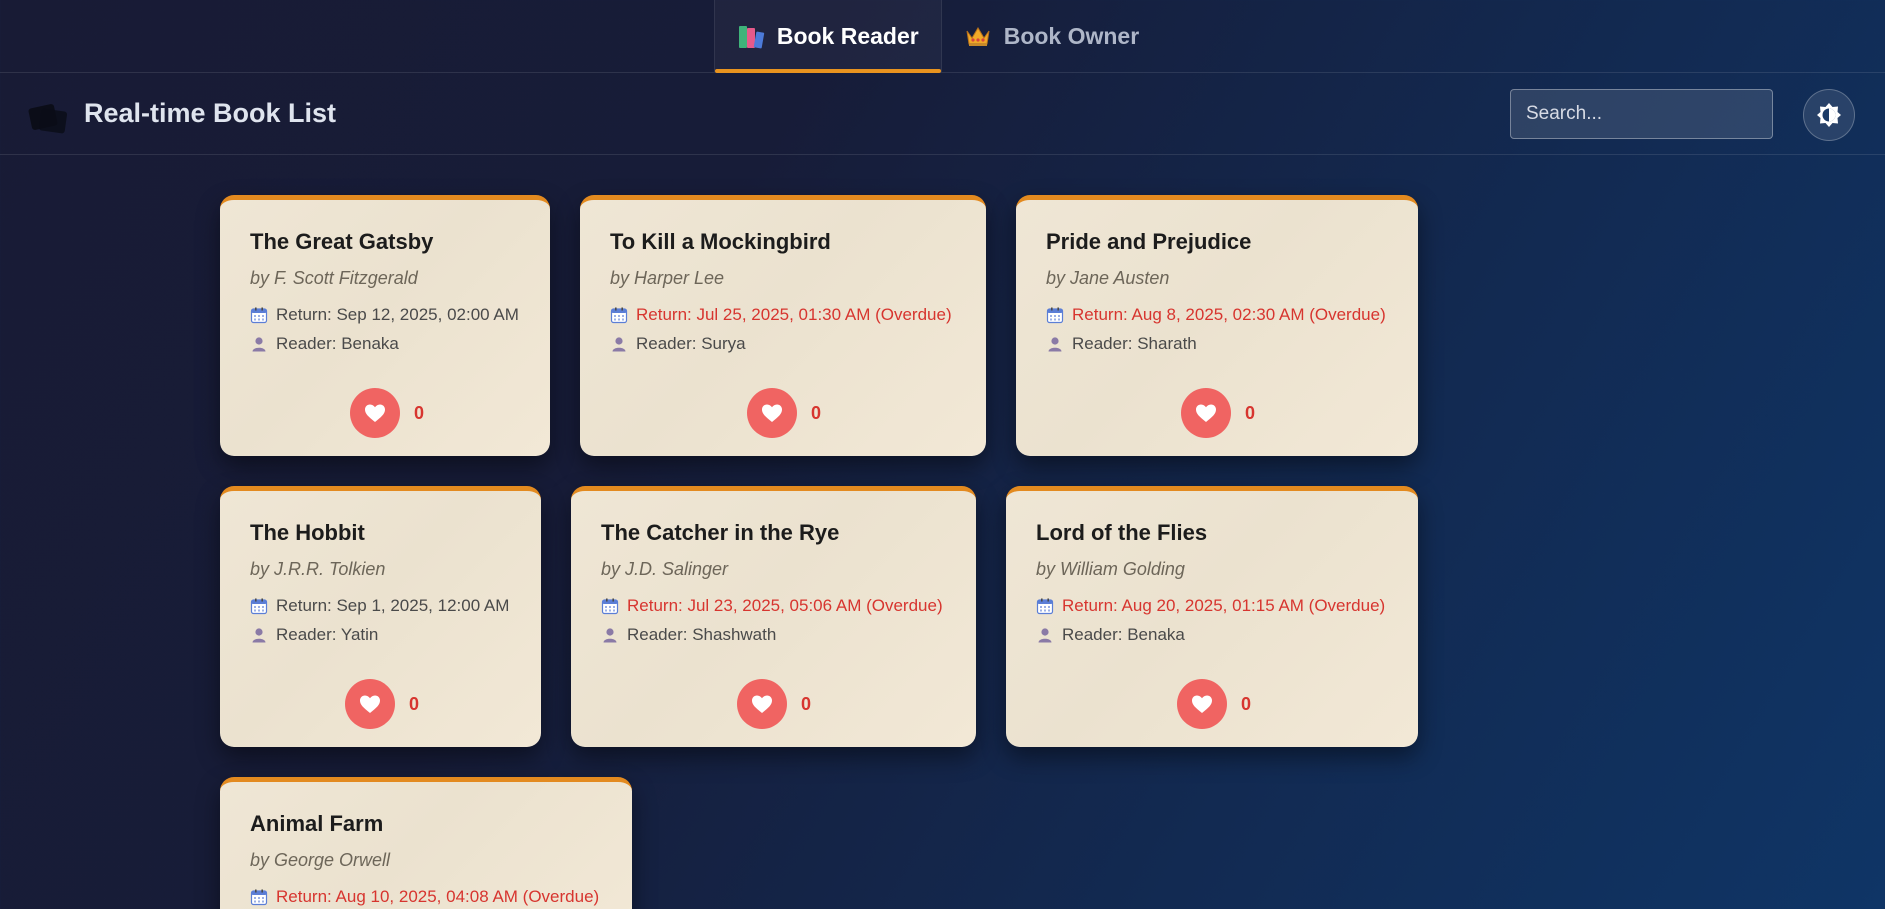 The width and height of the screenshot is (1885, 909). I want to click on reader-info: Reader: Yatin, so click(314, 635).